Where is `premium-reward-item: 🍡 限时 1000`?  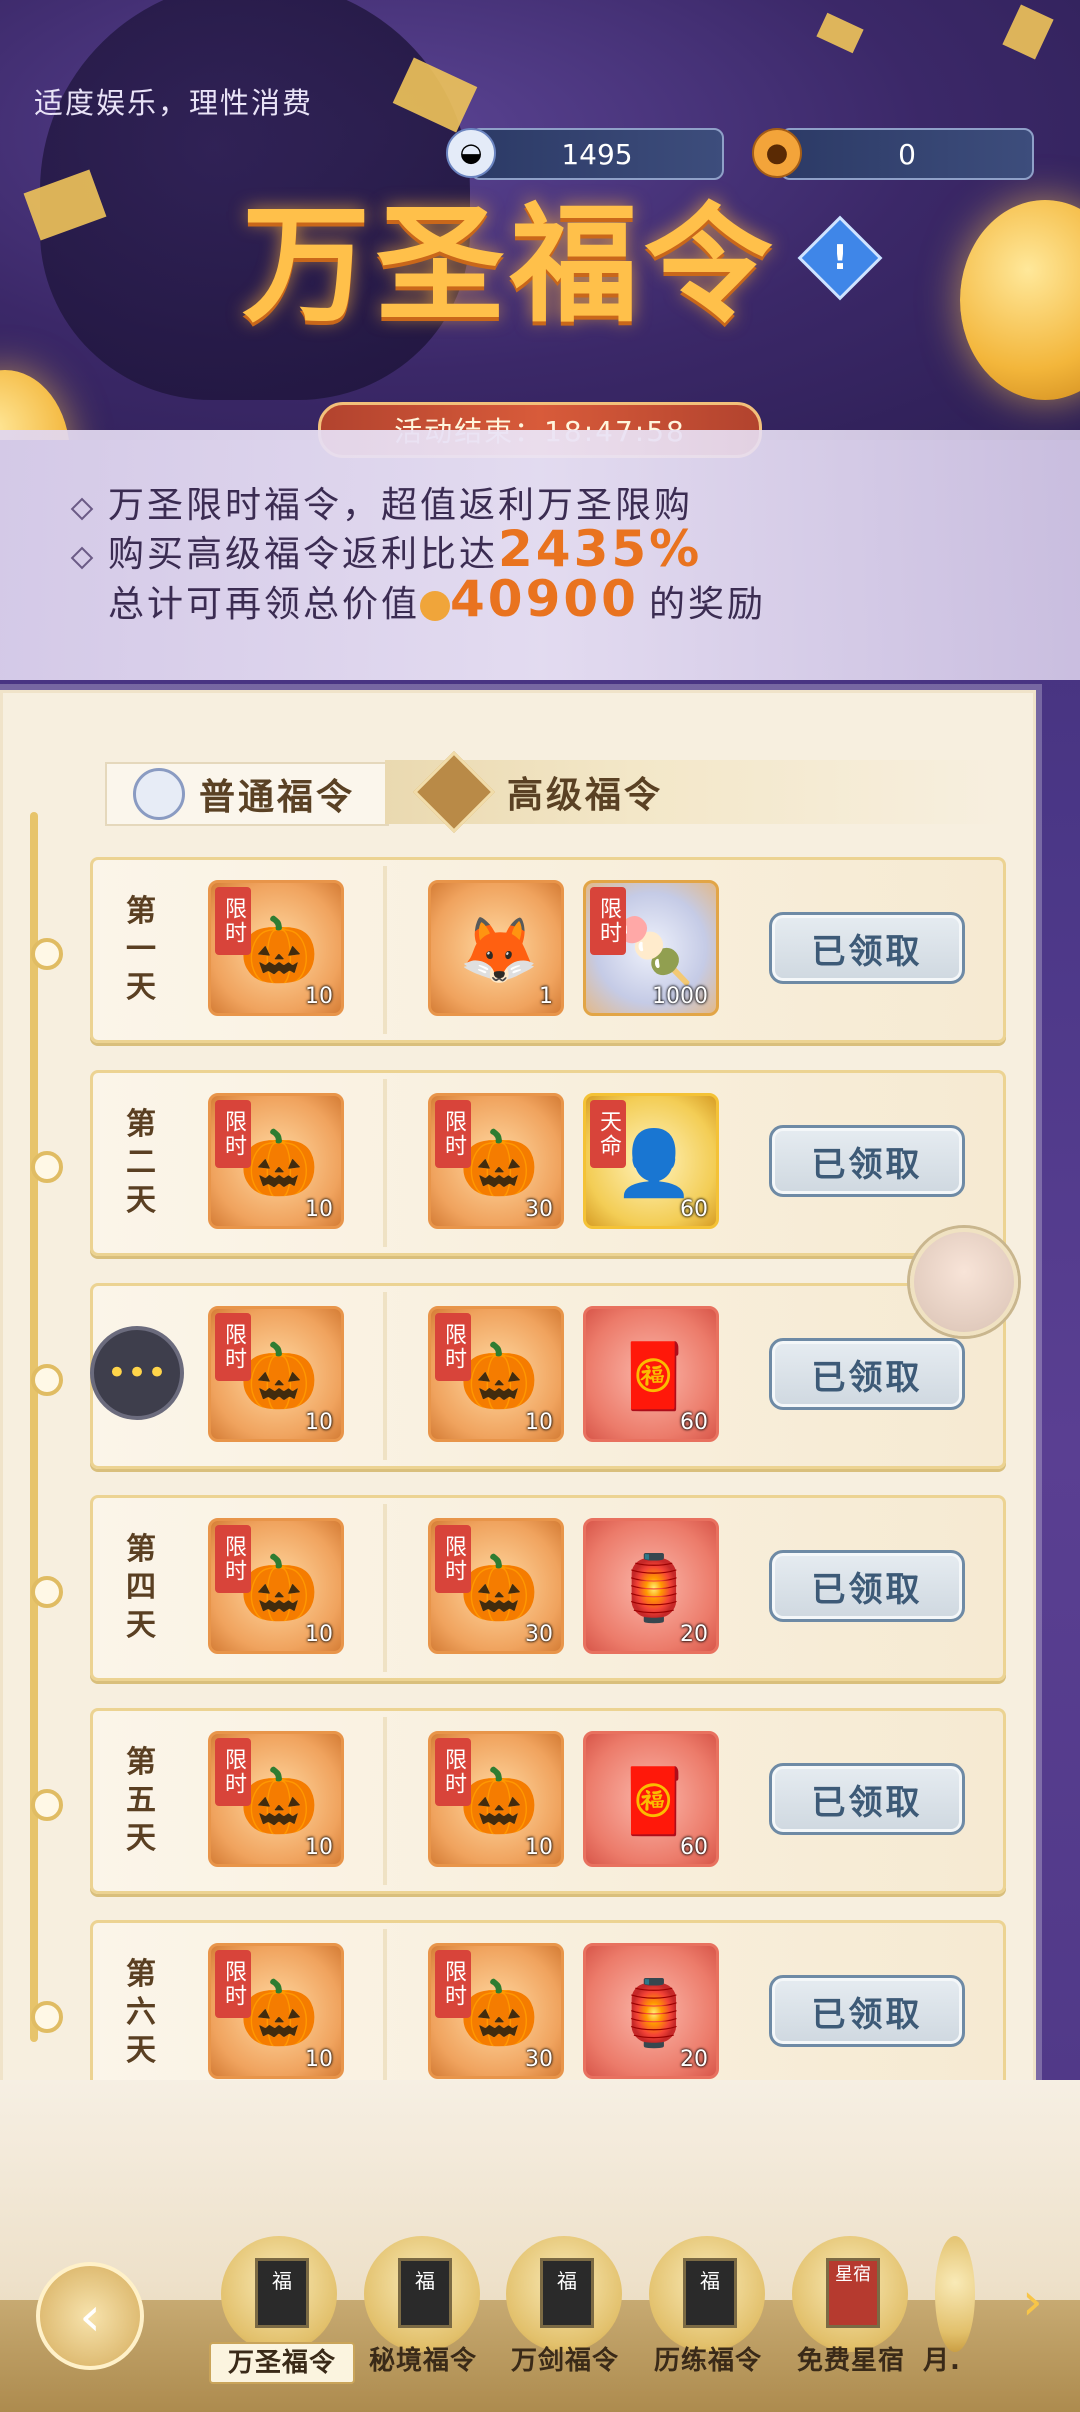 premium-reward-item: 🍡 限时 1000 is located at coordinates (651, 948).